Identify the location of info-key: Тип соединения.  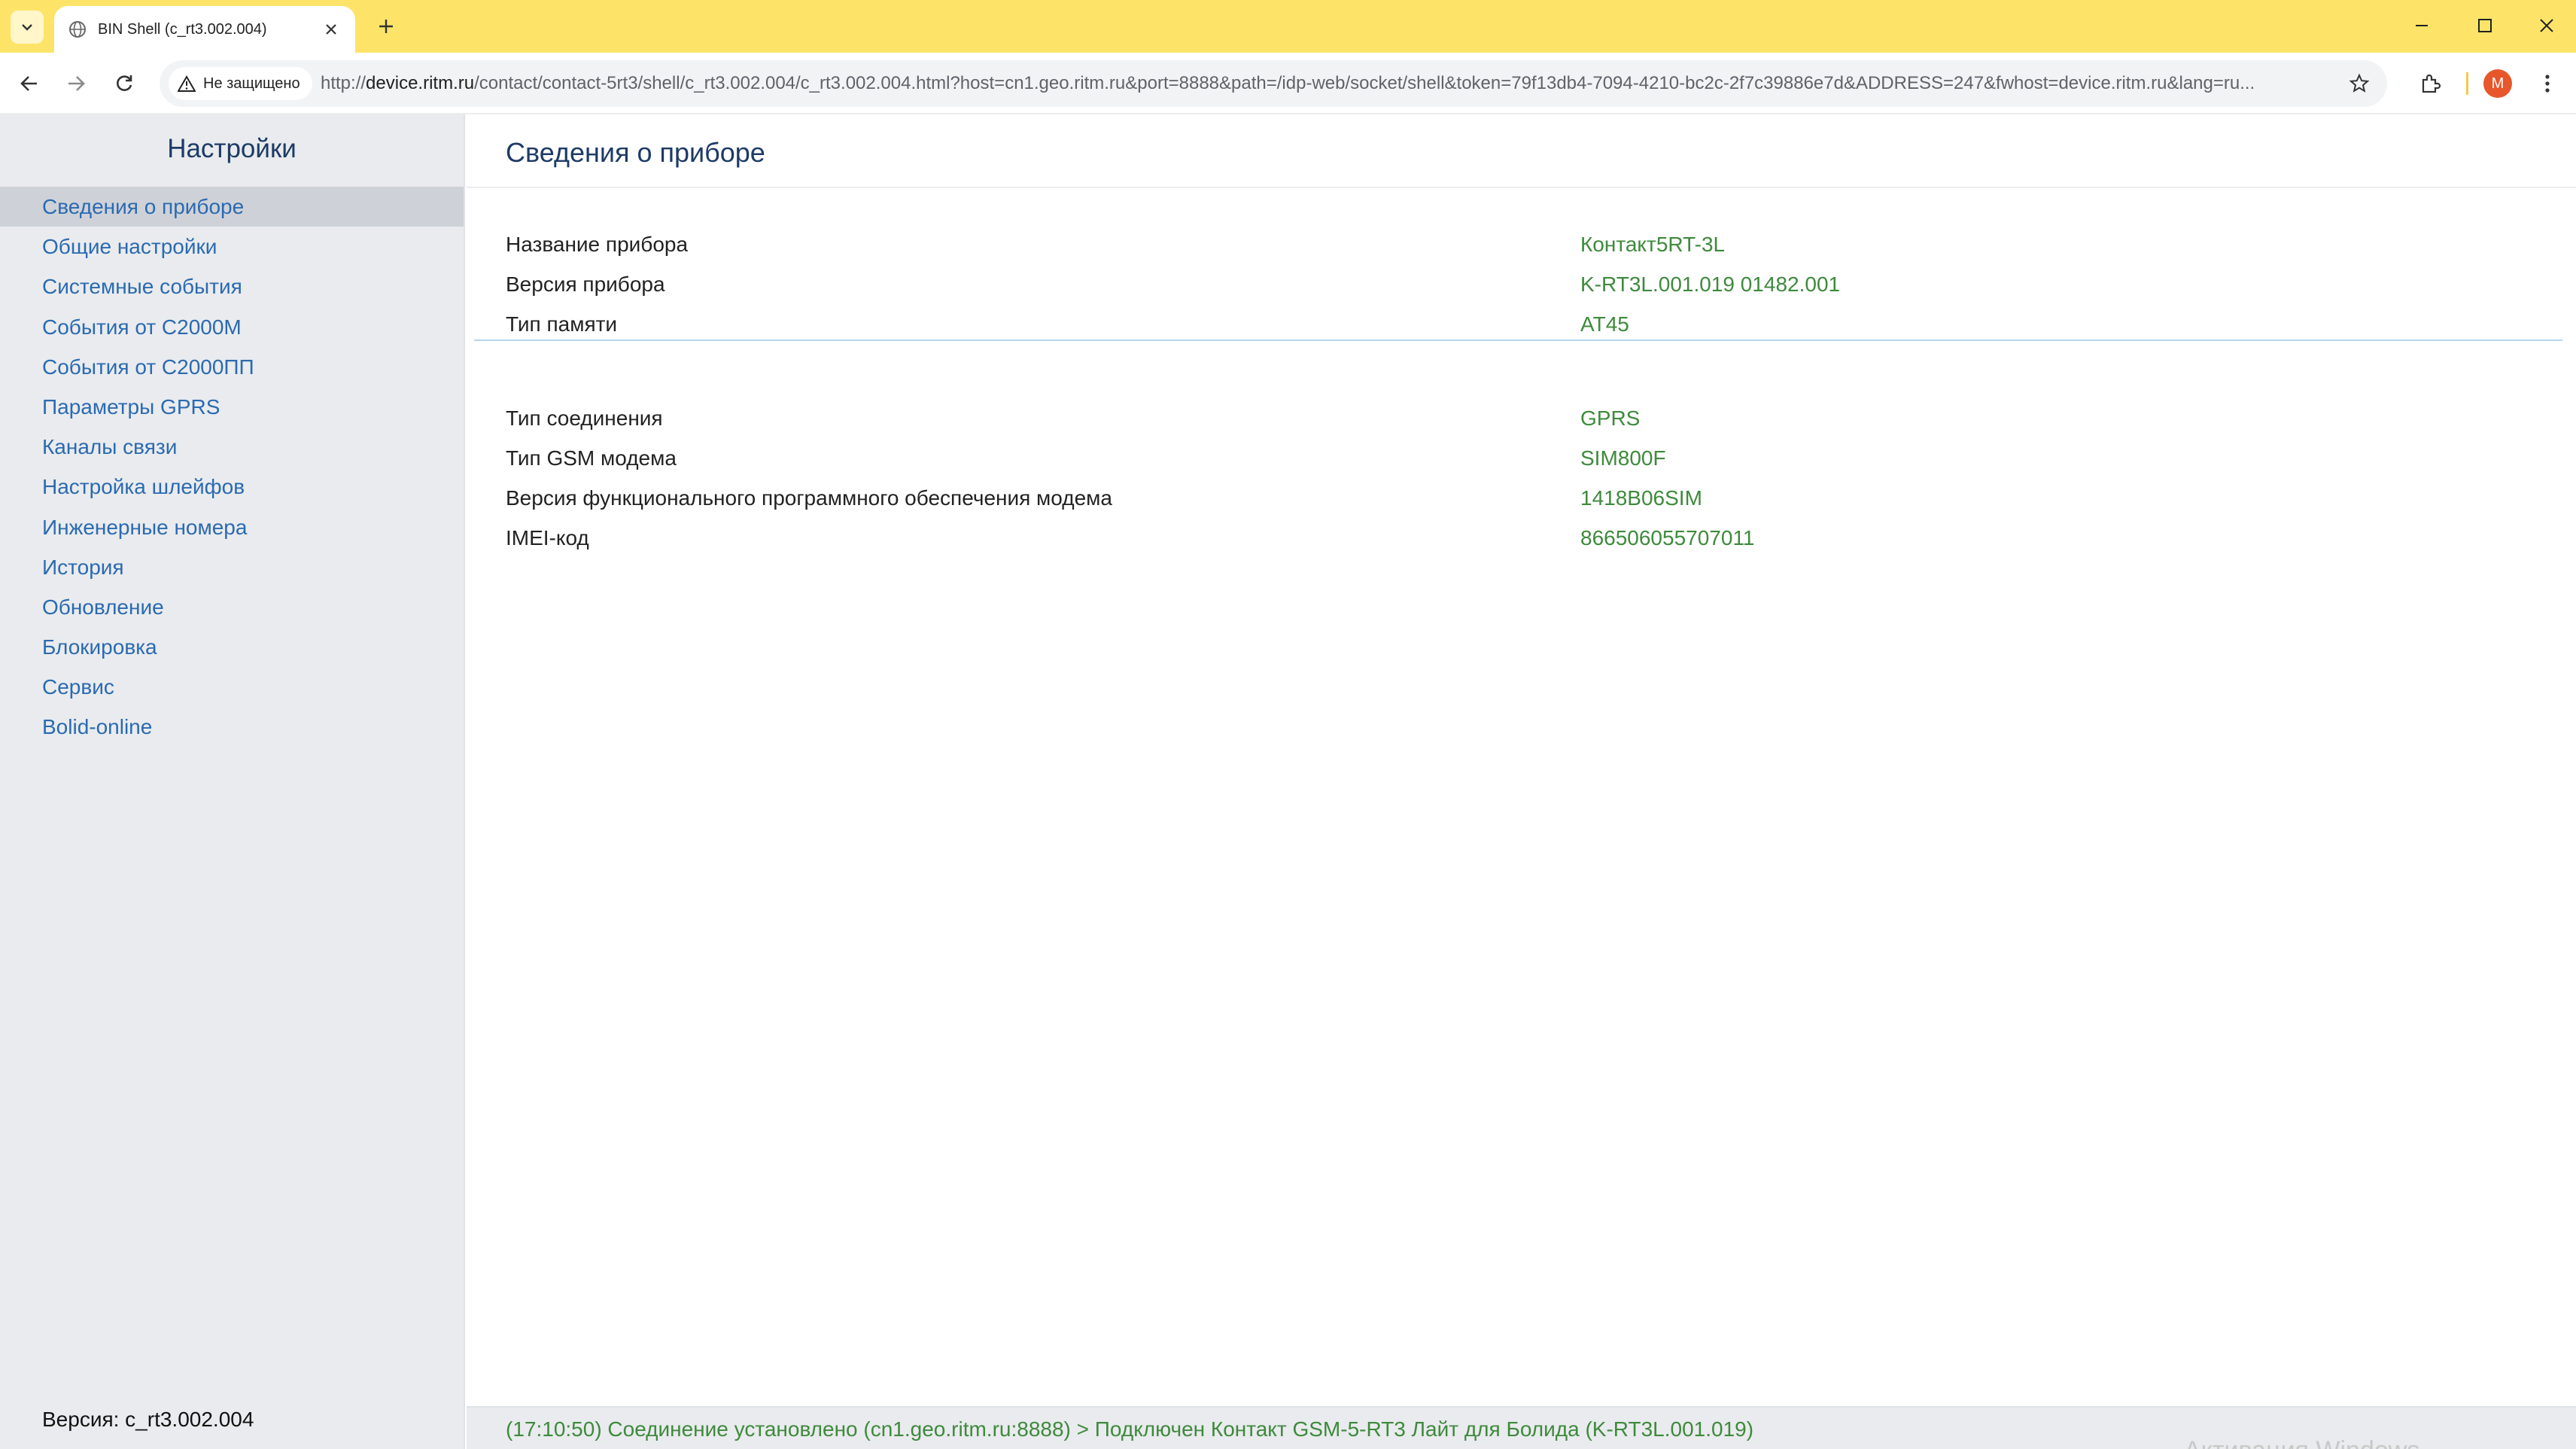
(584, 418).